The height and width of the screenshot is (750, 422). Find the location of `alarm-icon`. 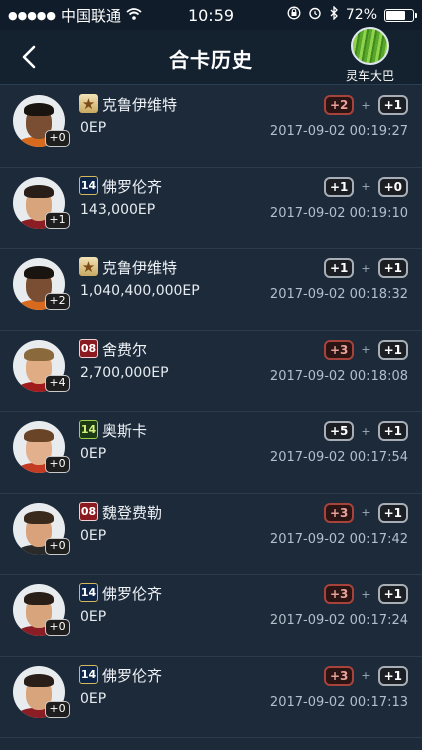

alarm-icon is located at coordinates (315, 15).